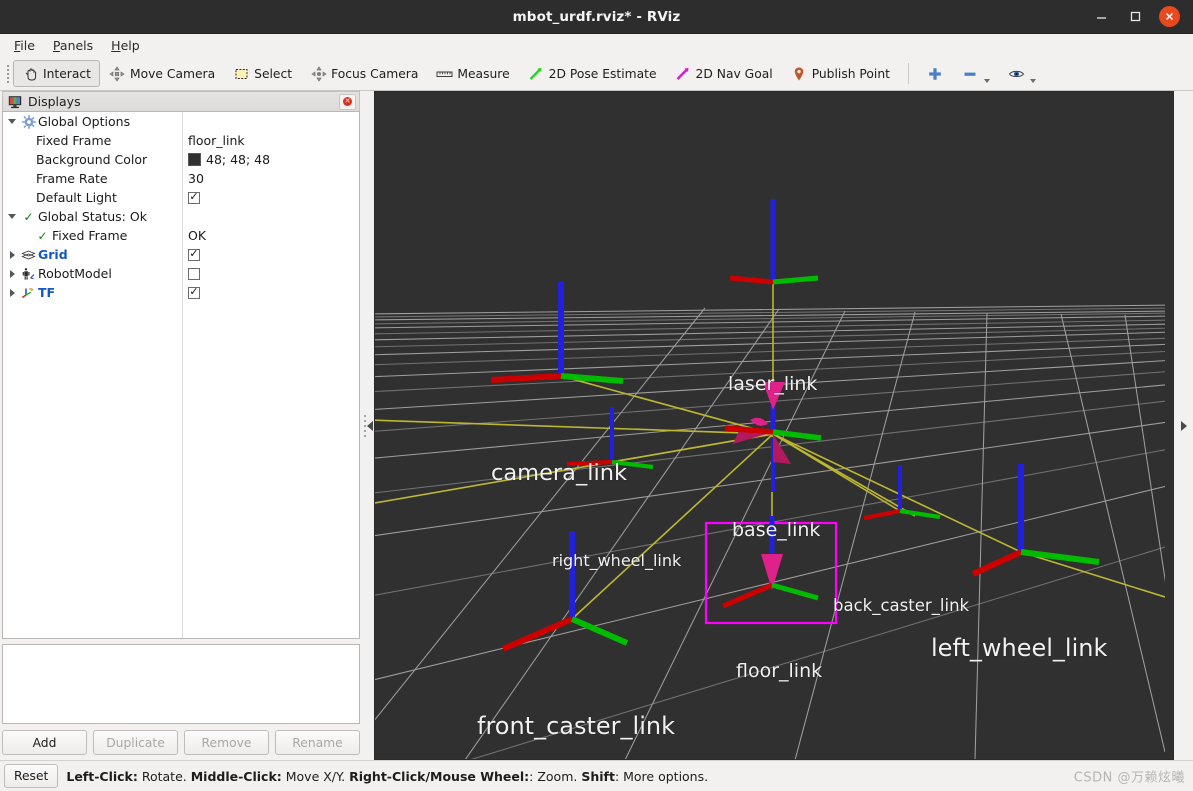  Describe the element at coordinates (44, 742) in the screenshot. I see `add-button: Add` at that location.